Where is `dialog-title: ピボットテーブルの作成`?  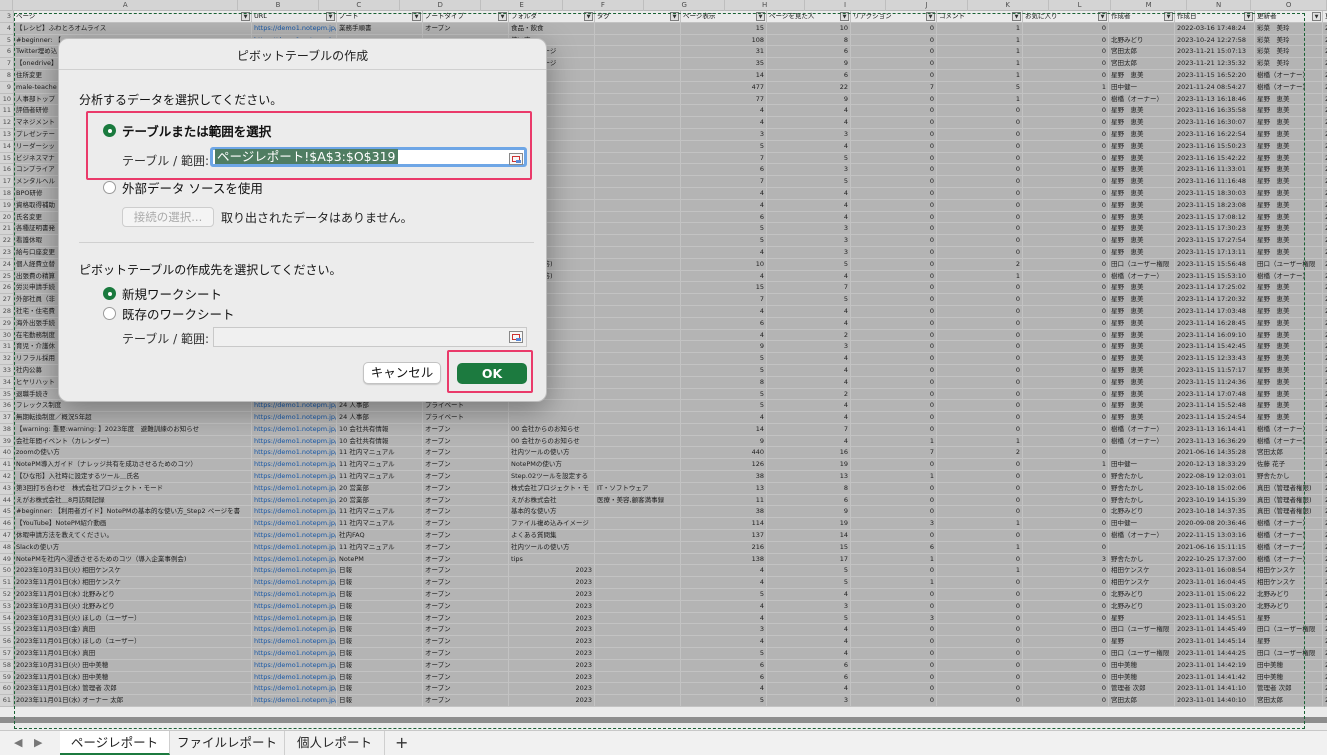 dialog-title: ピボットテーブルの作成 is located at coordinates (302, 56).